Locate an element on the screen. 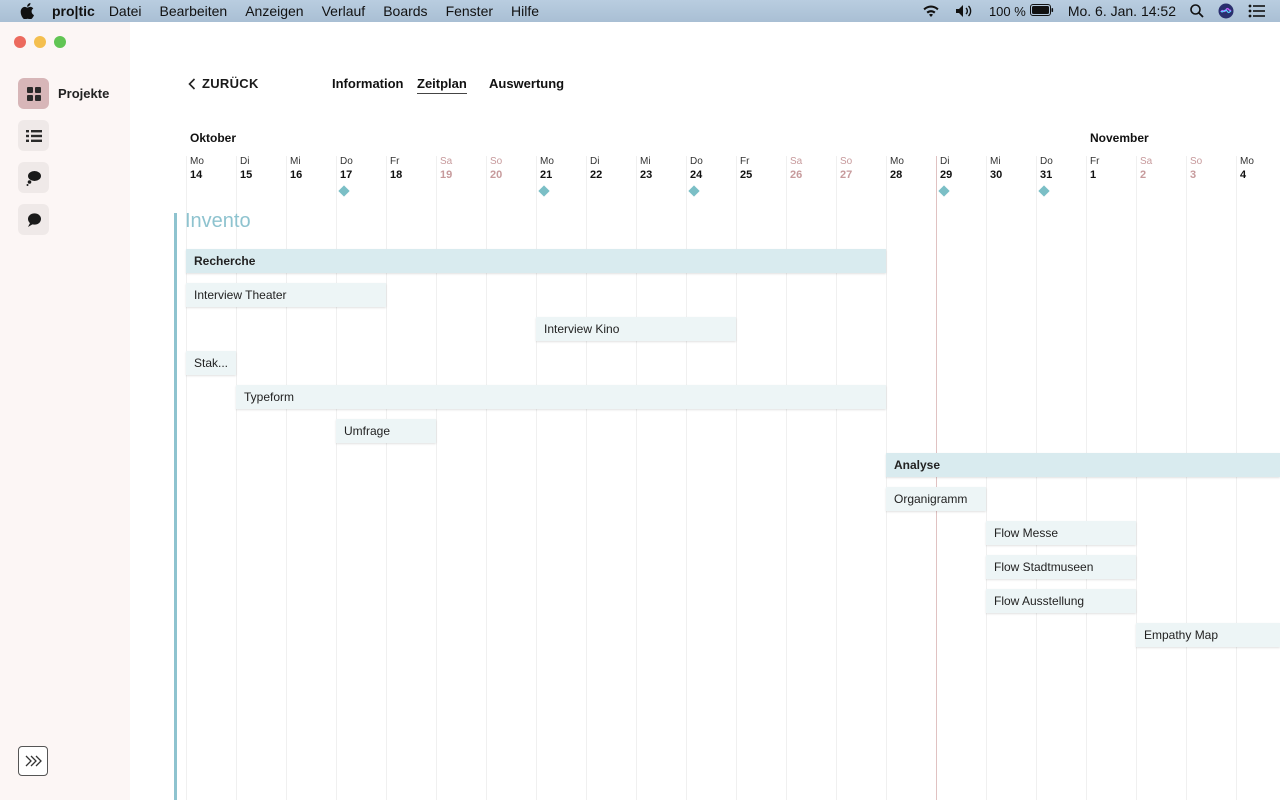 Image resolution: width=1280 pixels, height=800 pixels. weekday-label: Do is located at coordinates (696, 161).